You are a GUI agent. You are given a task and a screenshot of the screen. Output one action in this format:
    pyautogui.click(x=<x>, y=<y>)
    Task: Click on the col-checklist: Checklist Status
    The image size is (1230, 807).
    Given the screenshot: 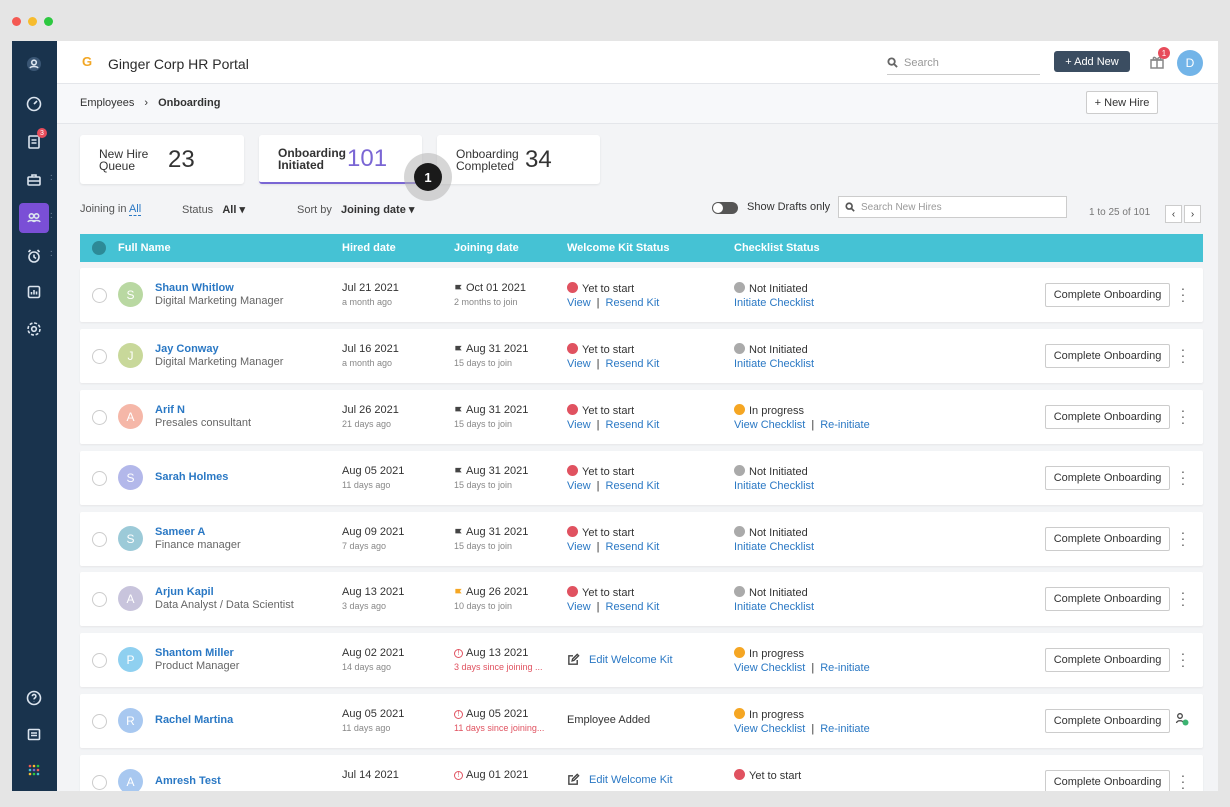 What is the action you would take?
    pyautogui.click(x=777, y=248)
    